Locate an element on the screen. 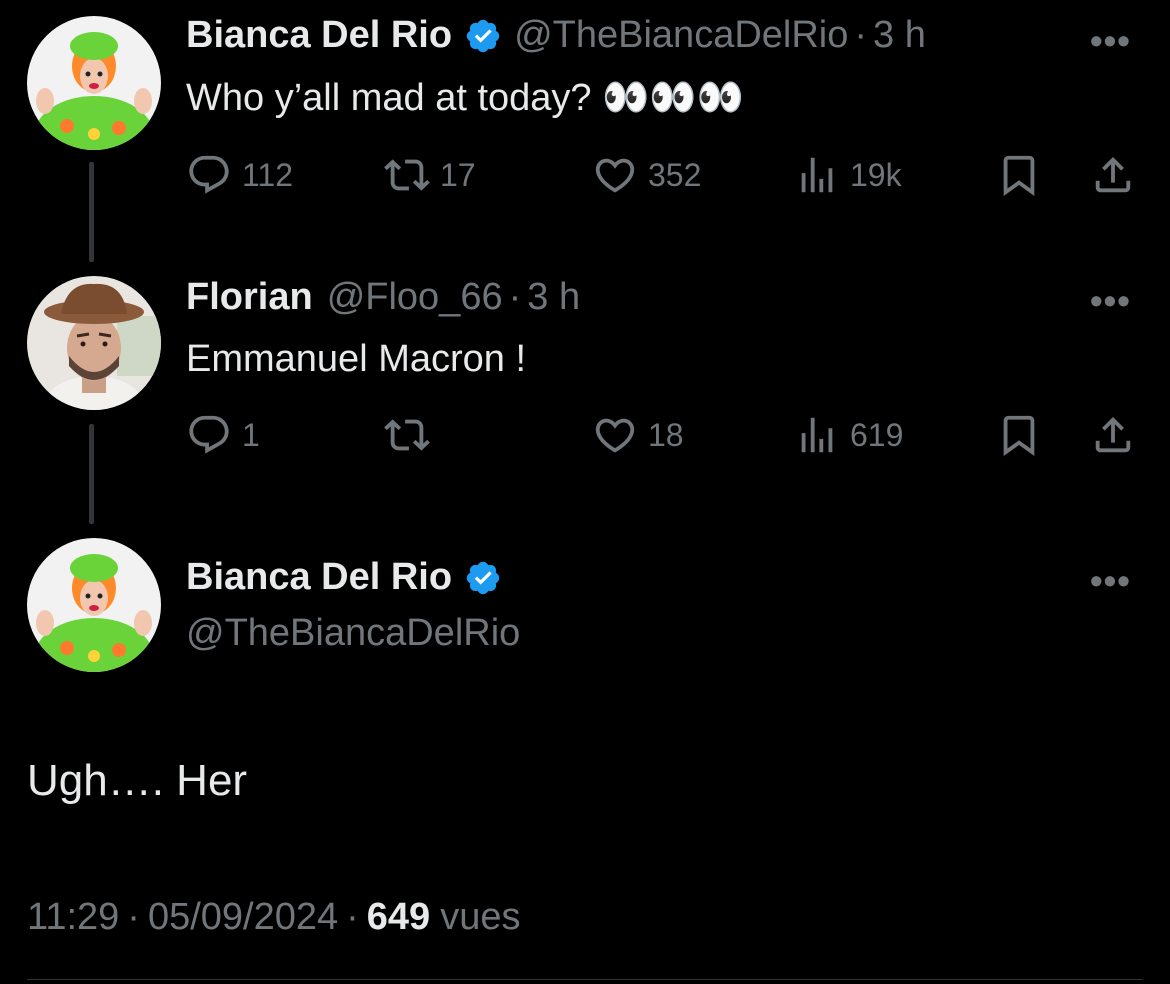 This screenshot has width=1170, height=984. tweet-1-header: Bianca Del Rio @TheBiancaDelRio · 3 h is located at coordinates (556, 35).